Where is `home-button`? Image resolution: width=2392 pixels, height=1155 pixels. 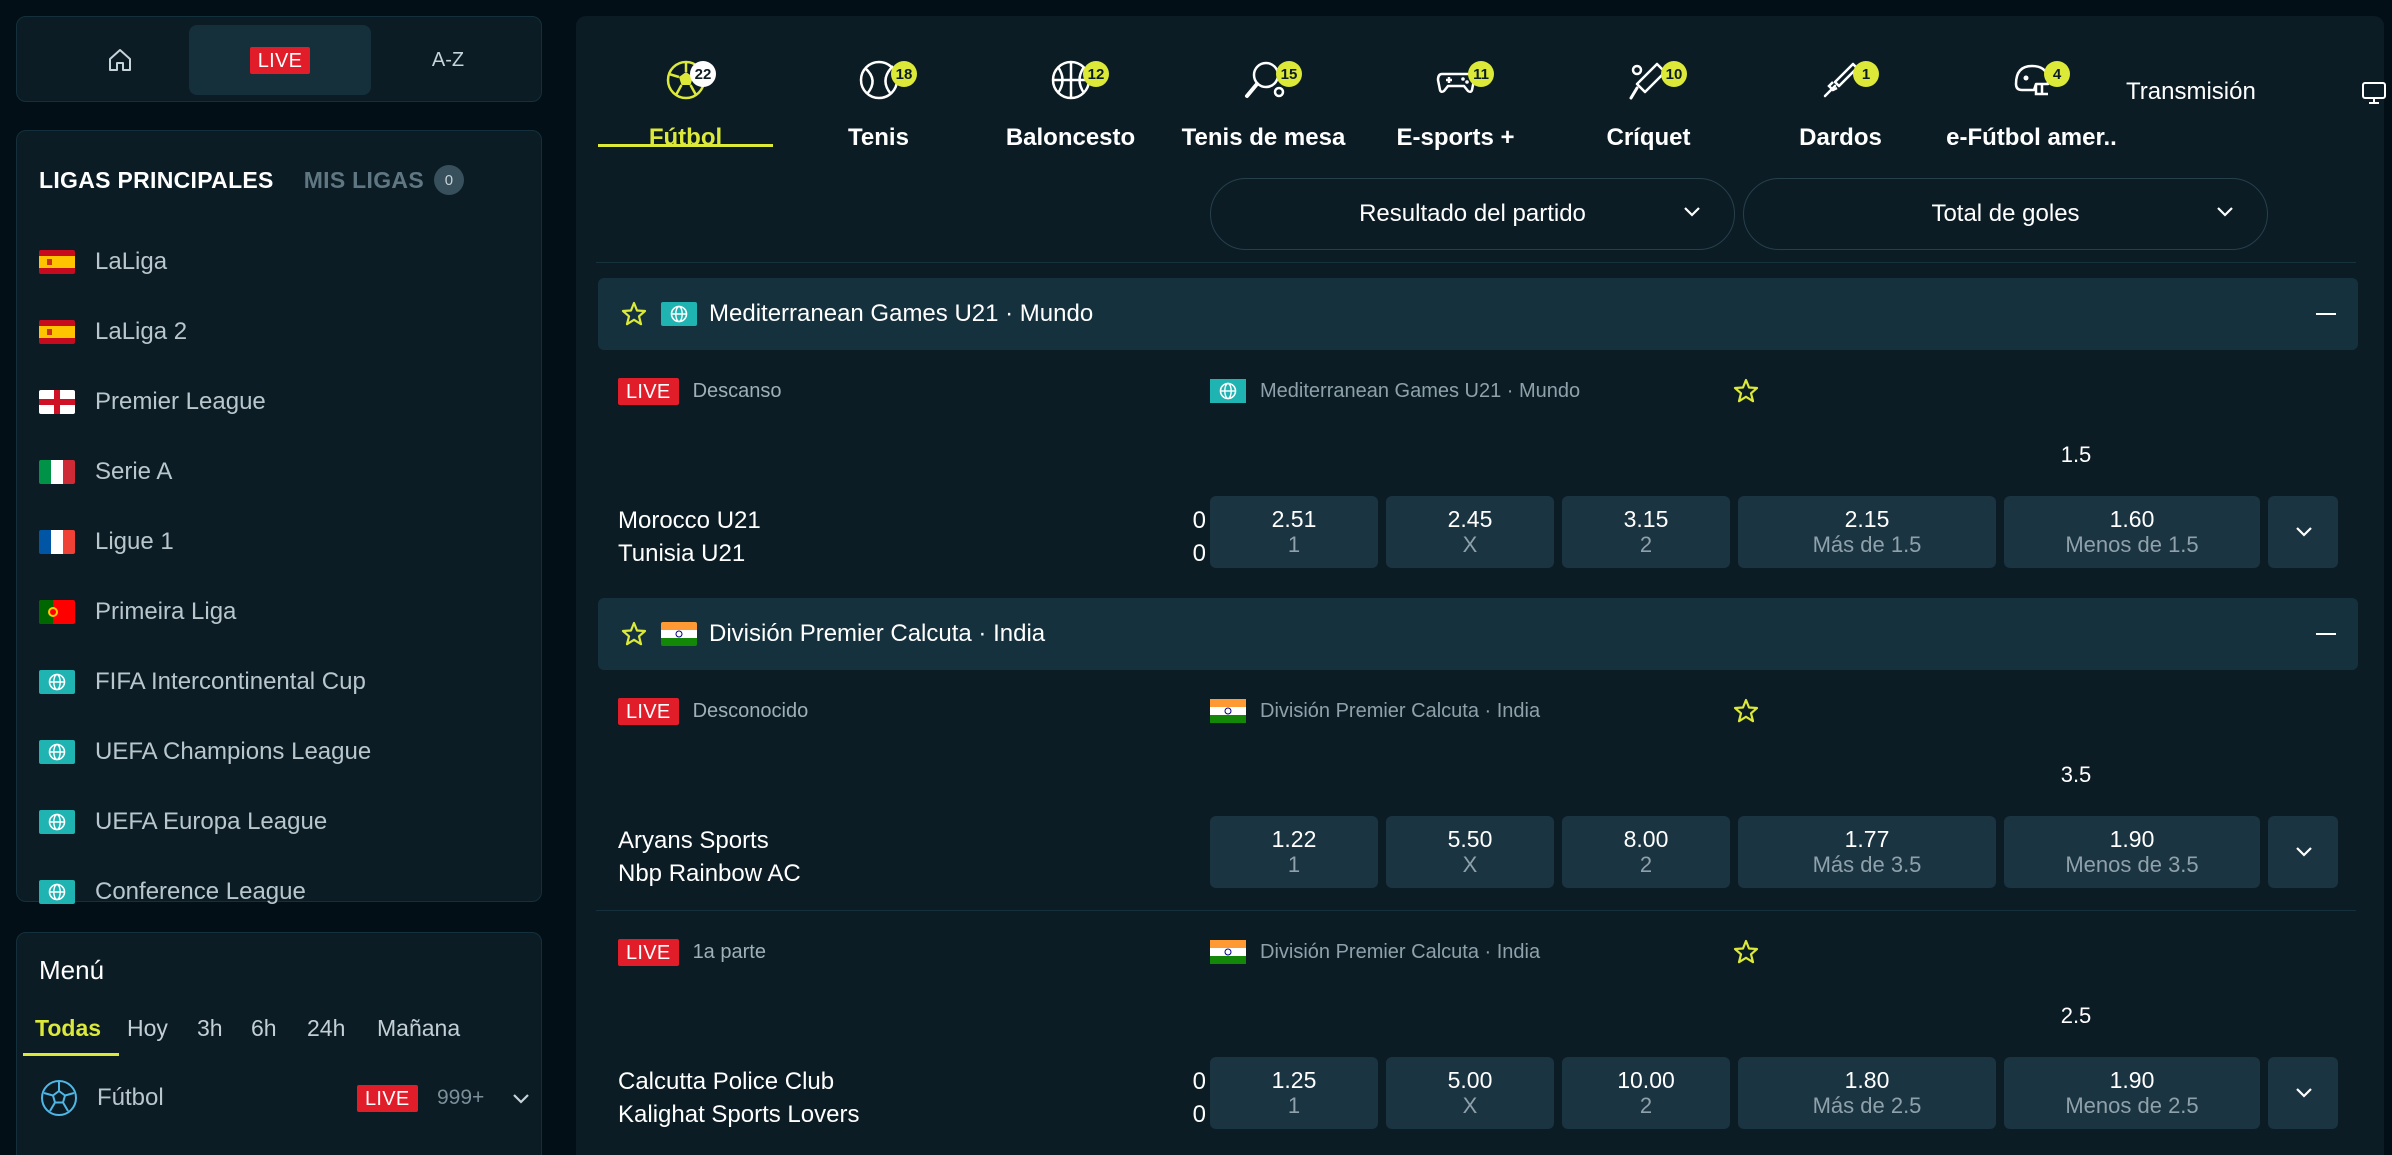
home-button is located at coordinates (120, 60).